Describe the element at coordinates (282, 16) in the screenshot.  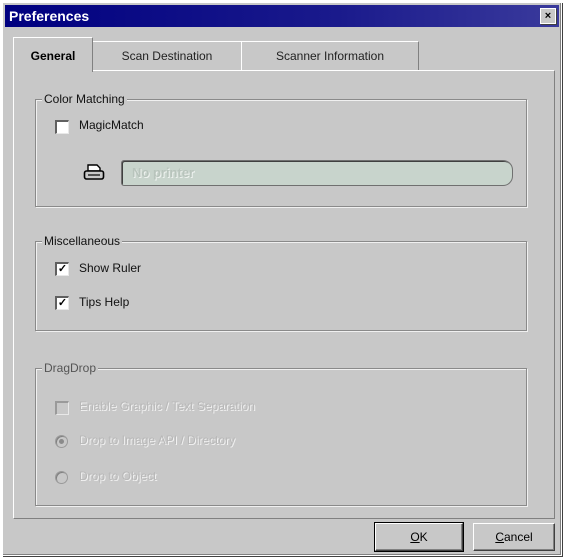
I see `title-bar: Preferences ×` at that location.